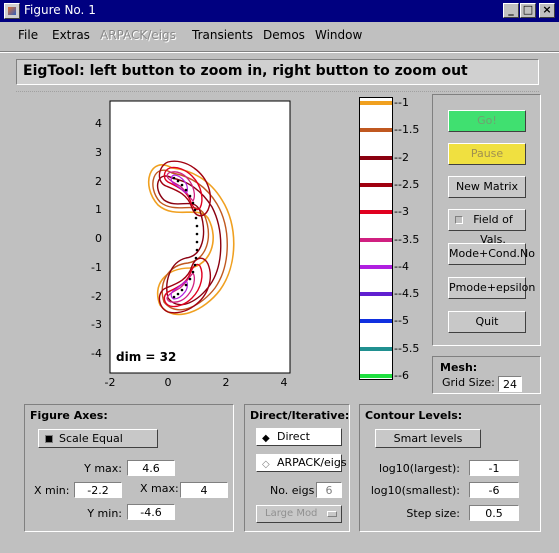 The width and height of the screenshot is (559, 553). I want to click on pmode-epsilon-button: Pmode+epsilon, so click(491, 288).